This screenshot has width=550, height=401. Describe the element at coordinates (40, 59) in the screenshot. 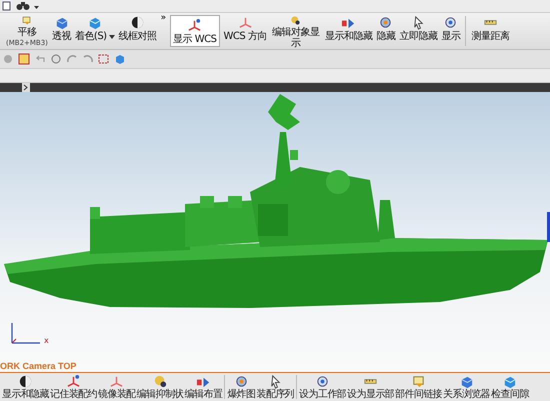

I see `undo-arrow-icon` at that location.